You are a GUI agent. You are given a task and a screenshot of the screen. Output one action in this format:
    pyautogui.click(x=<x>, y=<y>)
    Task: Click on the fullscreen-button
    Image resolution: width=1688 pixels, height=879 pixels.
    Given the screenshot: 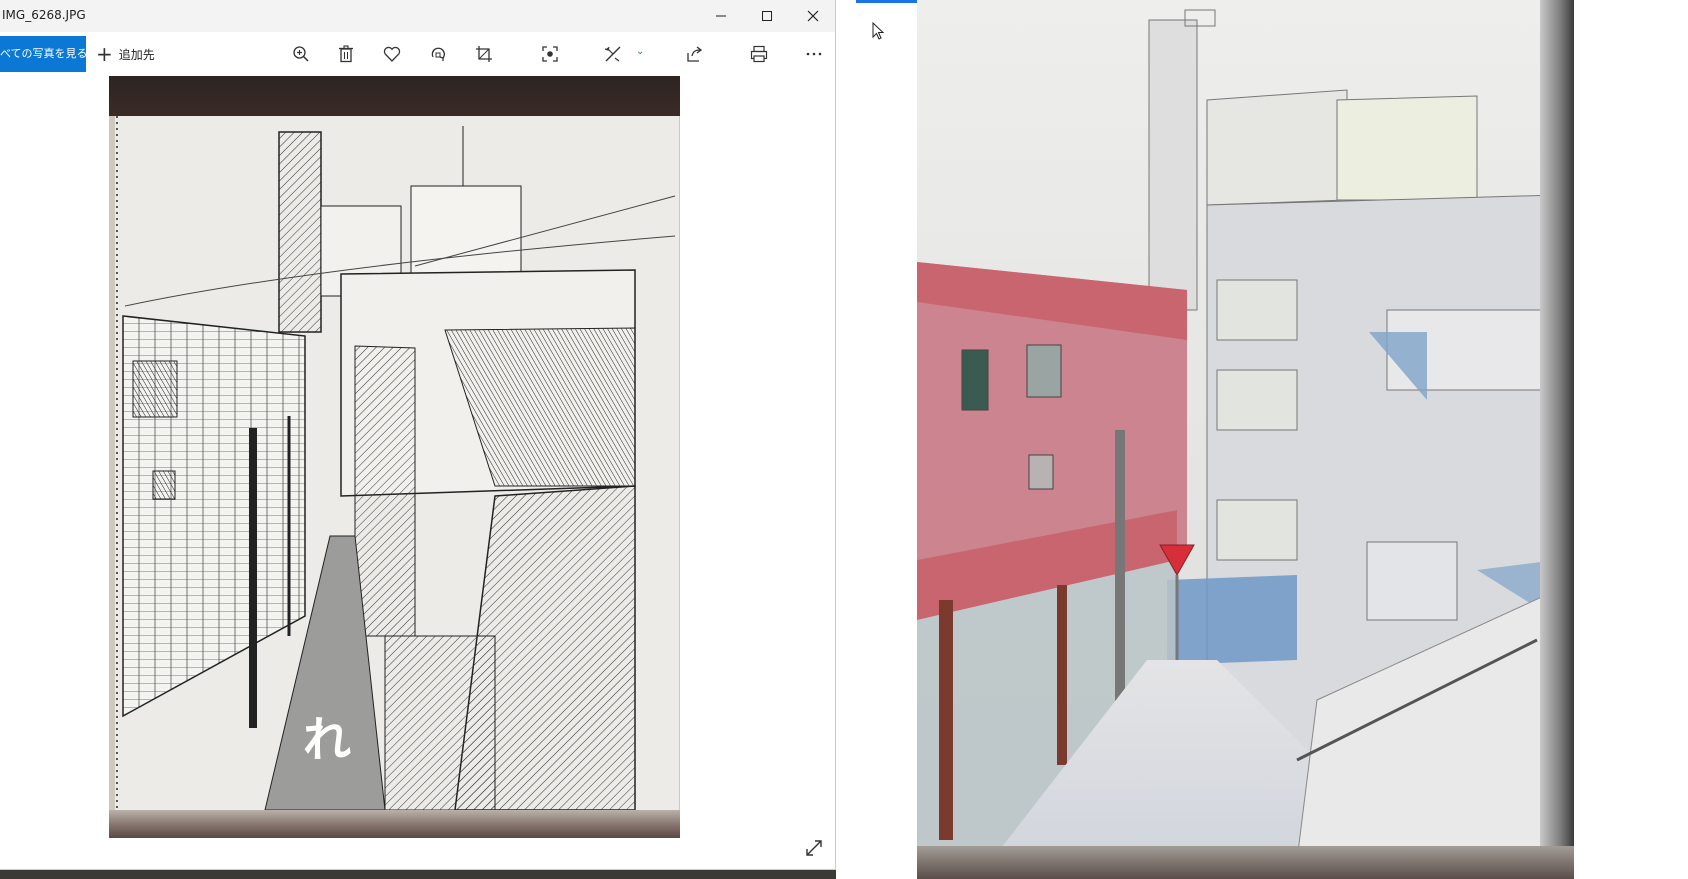 What is the action you would take?
    pyautogui.click(x=814, y=848)
    